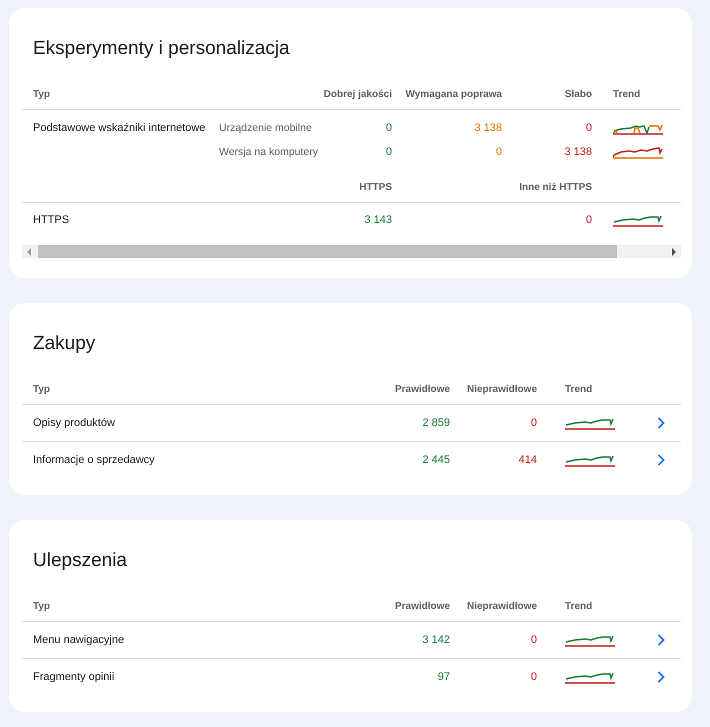  Describe the element at coordinates (436, 460) in the screenshot. I see `table-cell-text: 2 445` at that location.